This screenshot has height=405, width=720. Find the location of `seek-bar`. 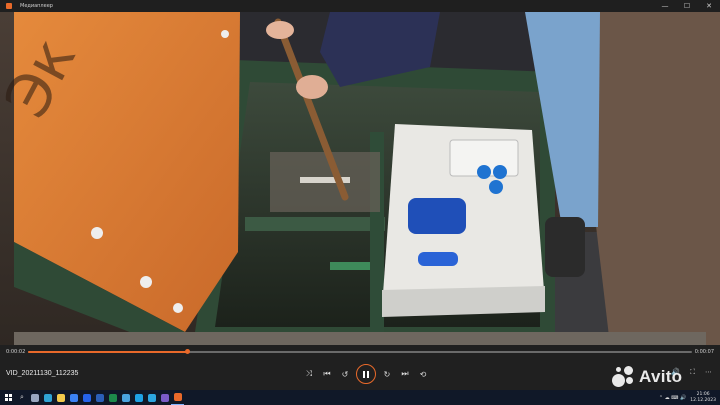

seek-bar is located at coordinates (360, 351).